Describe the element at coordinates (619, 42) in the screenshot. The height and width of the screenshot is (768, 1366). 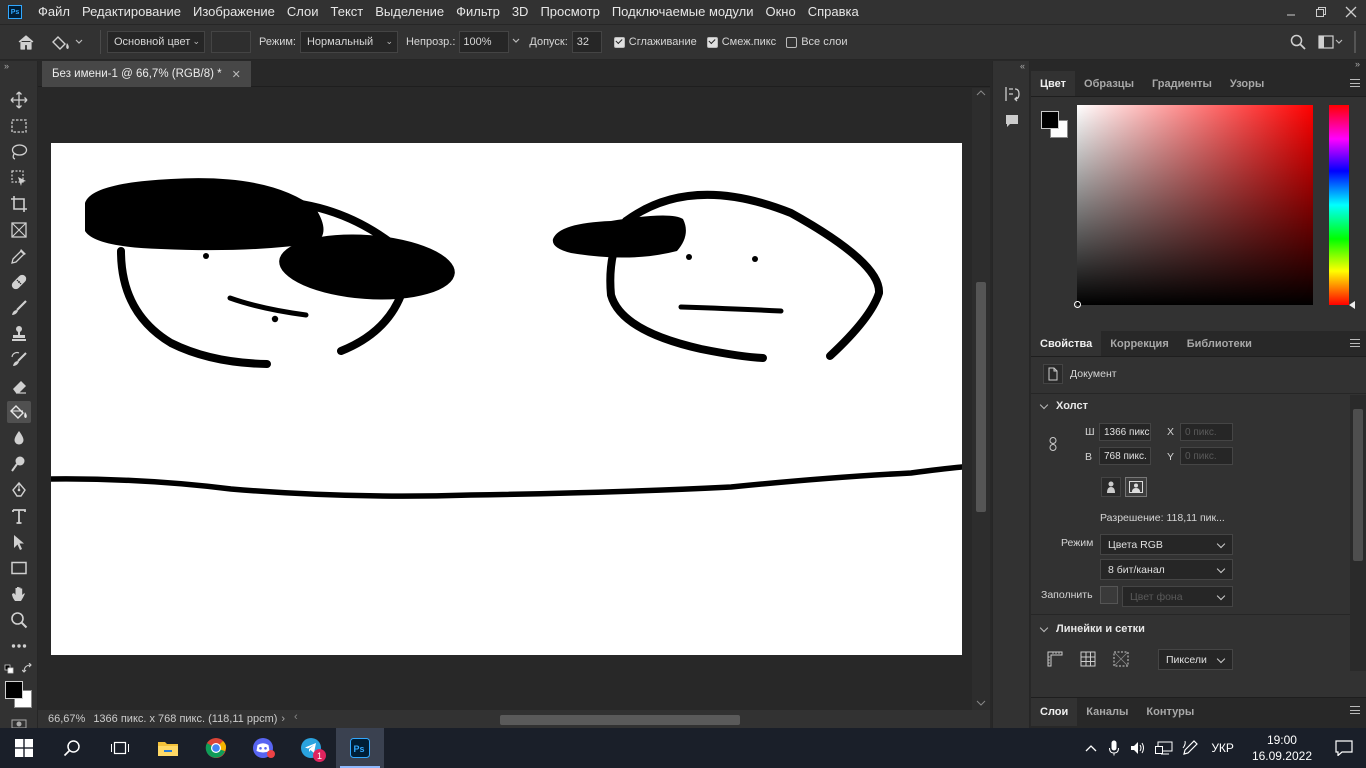
I see `antialias-checkbox` at that location.